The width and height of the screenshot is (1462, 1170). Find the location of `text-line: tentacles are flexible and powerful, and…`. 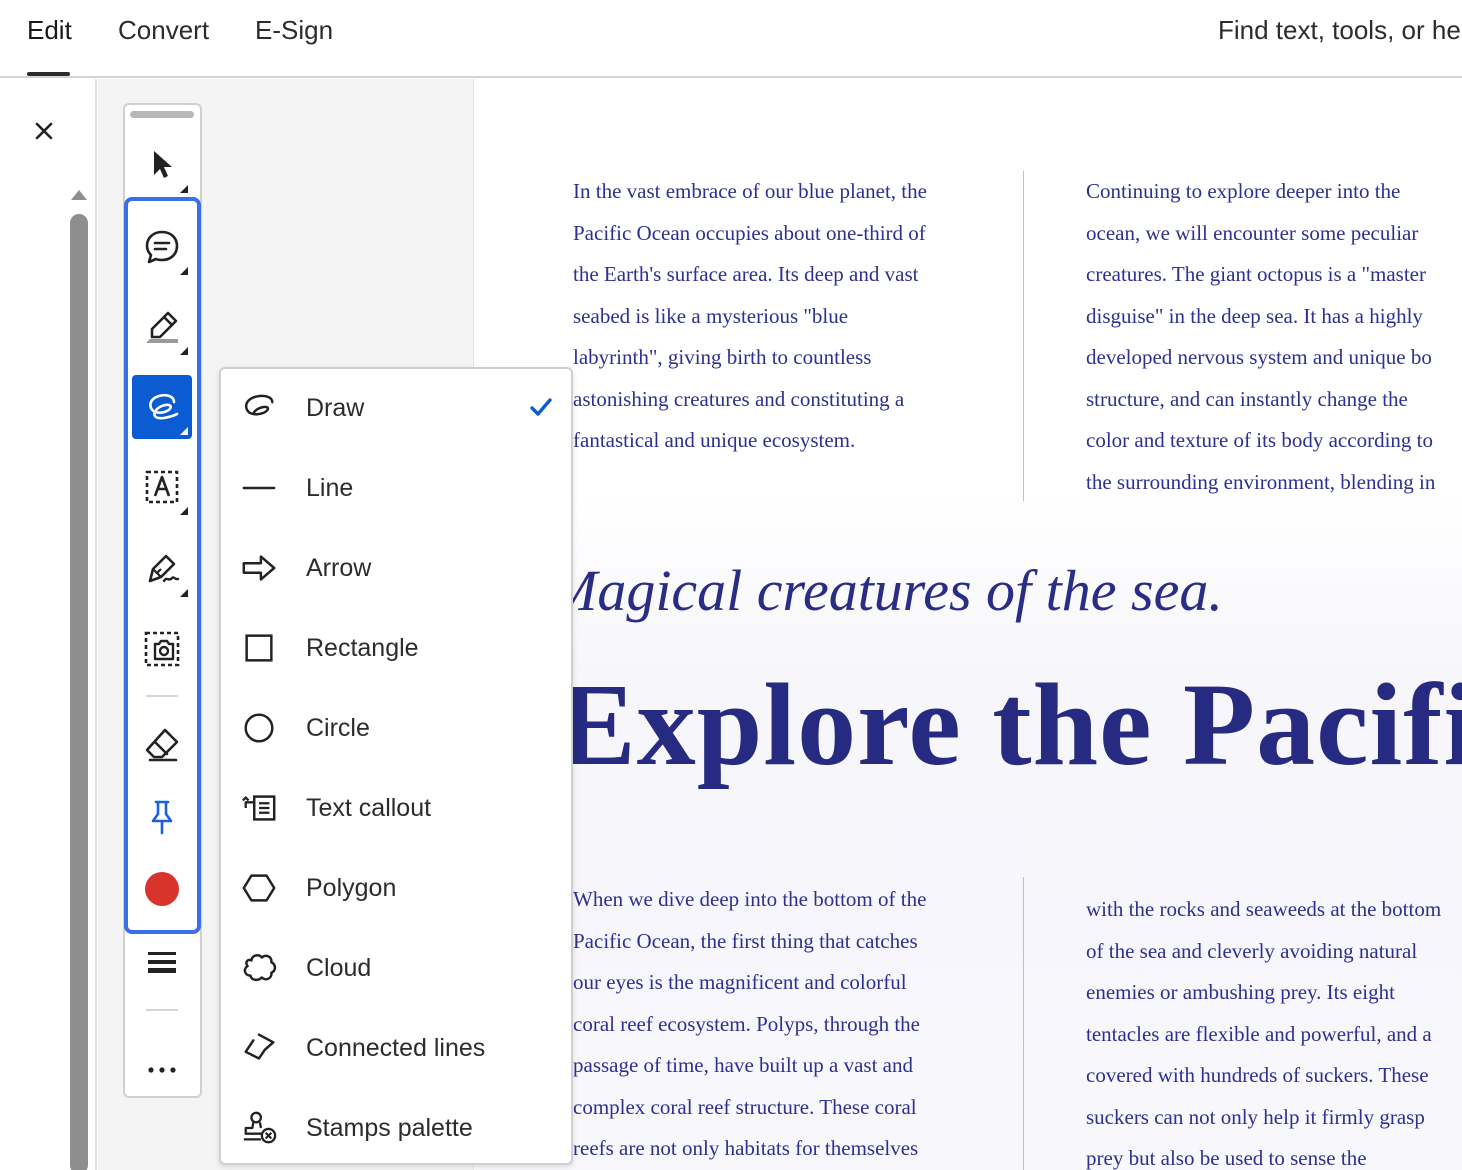

text-line: tentacles are flexible and powerful, and… is located at coordinates (1259, 1033).